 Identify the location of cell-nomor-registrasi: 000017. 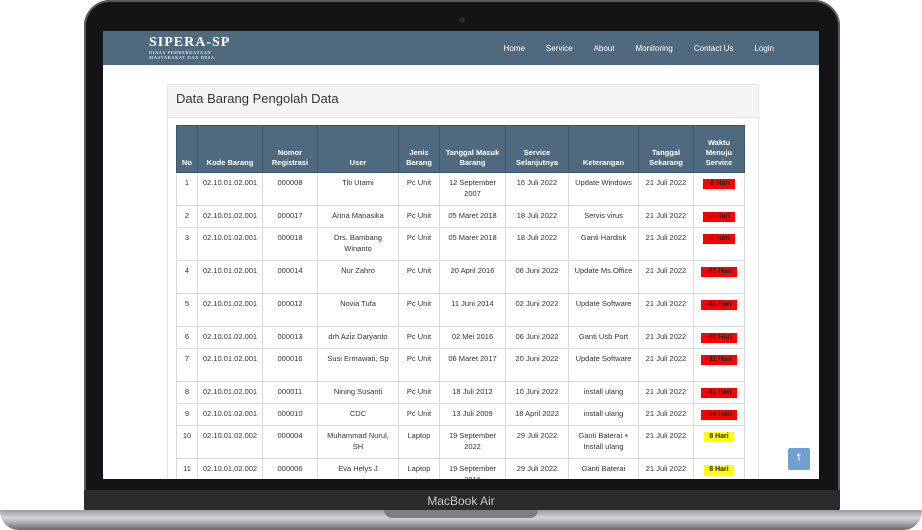
(290, 216).